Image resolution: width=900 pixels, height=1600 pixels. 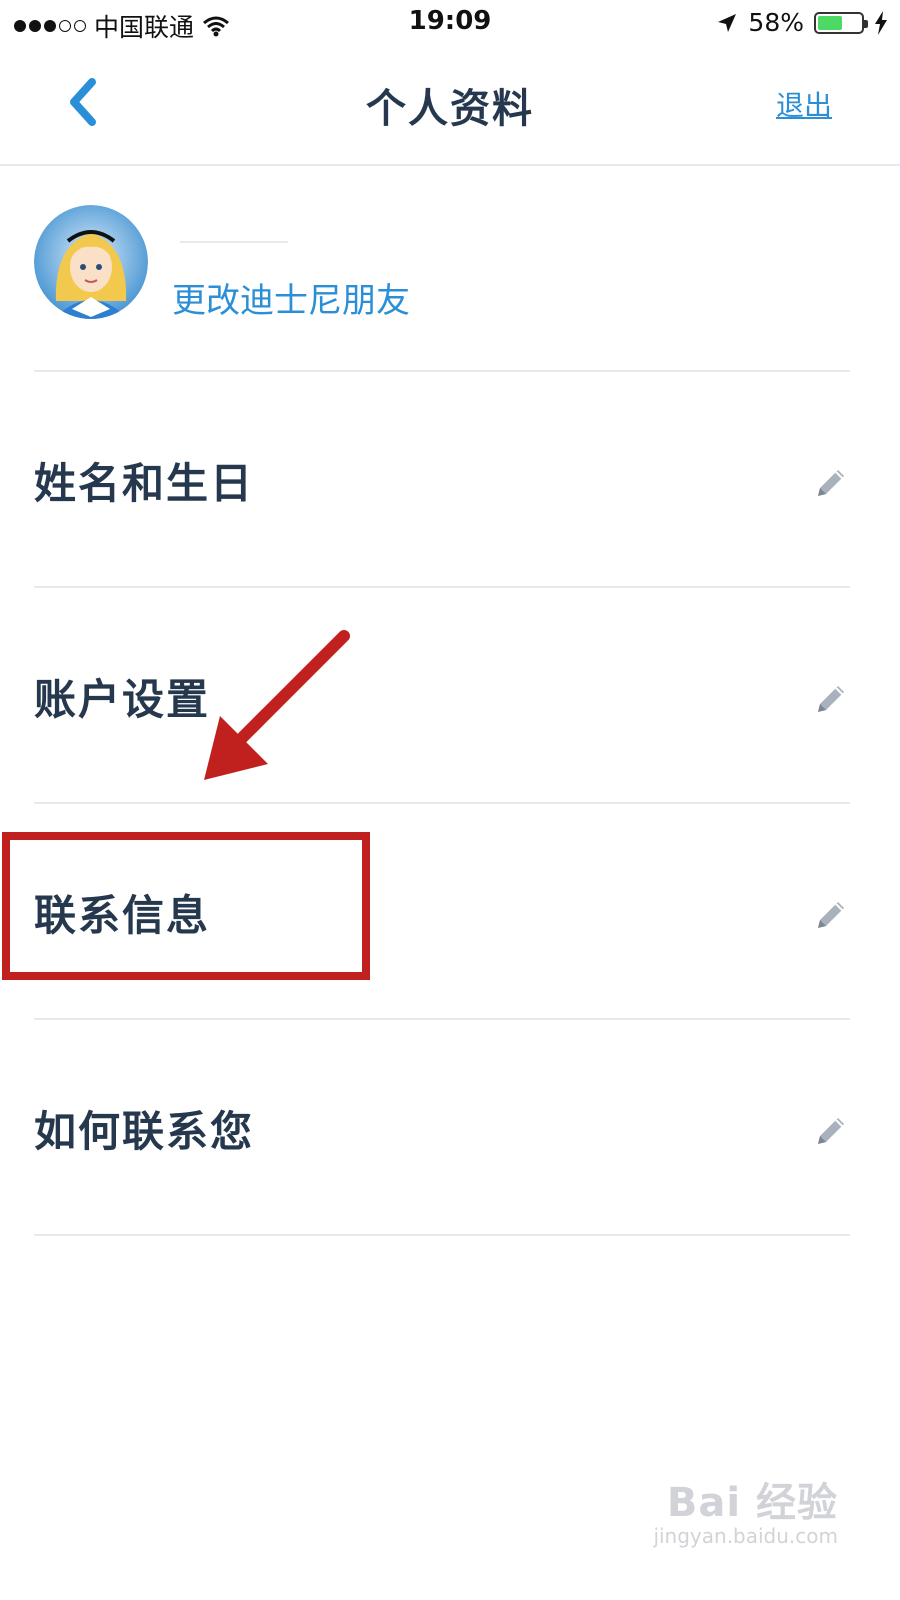 I want to click on profile-header: 更改迪士尼朋友, so click(x=442, y=288).